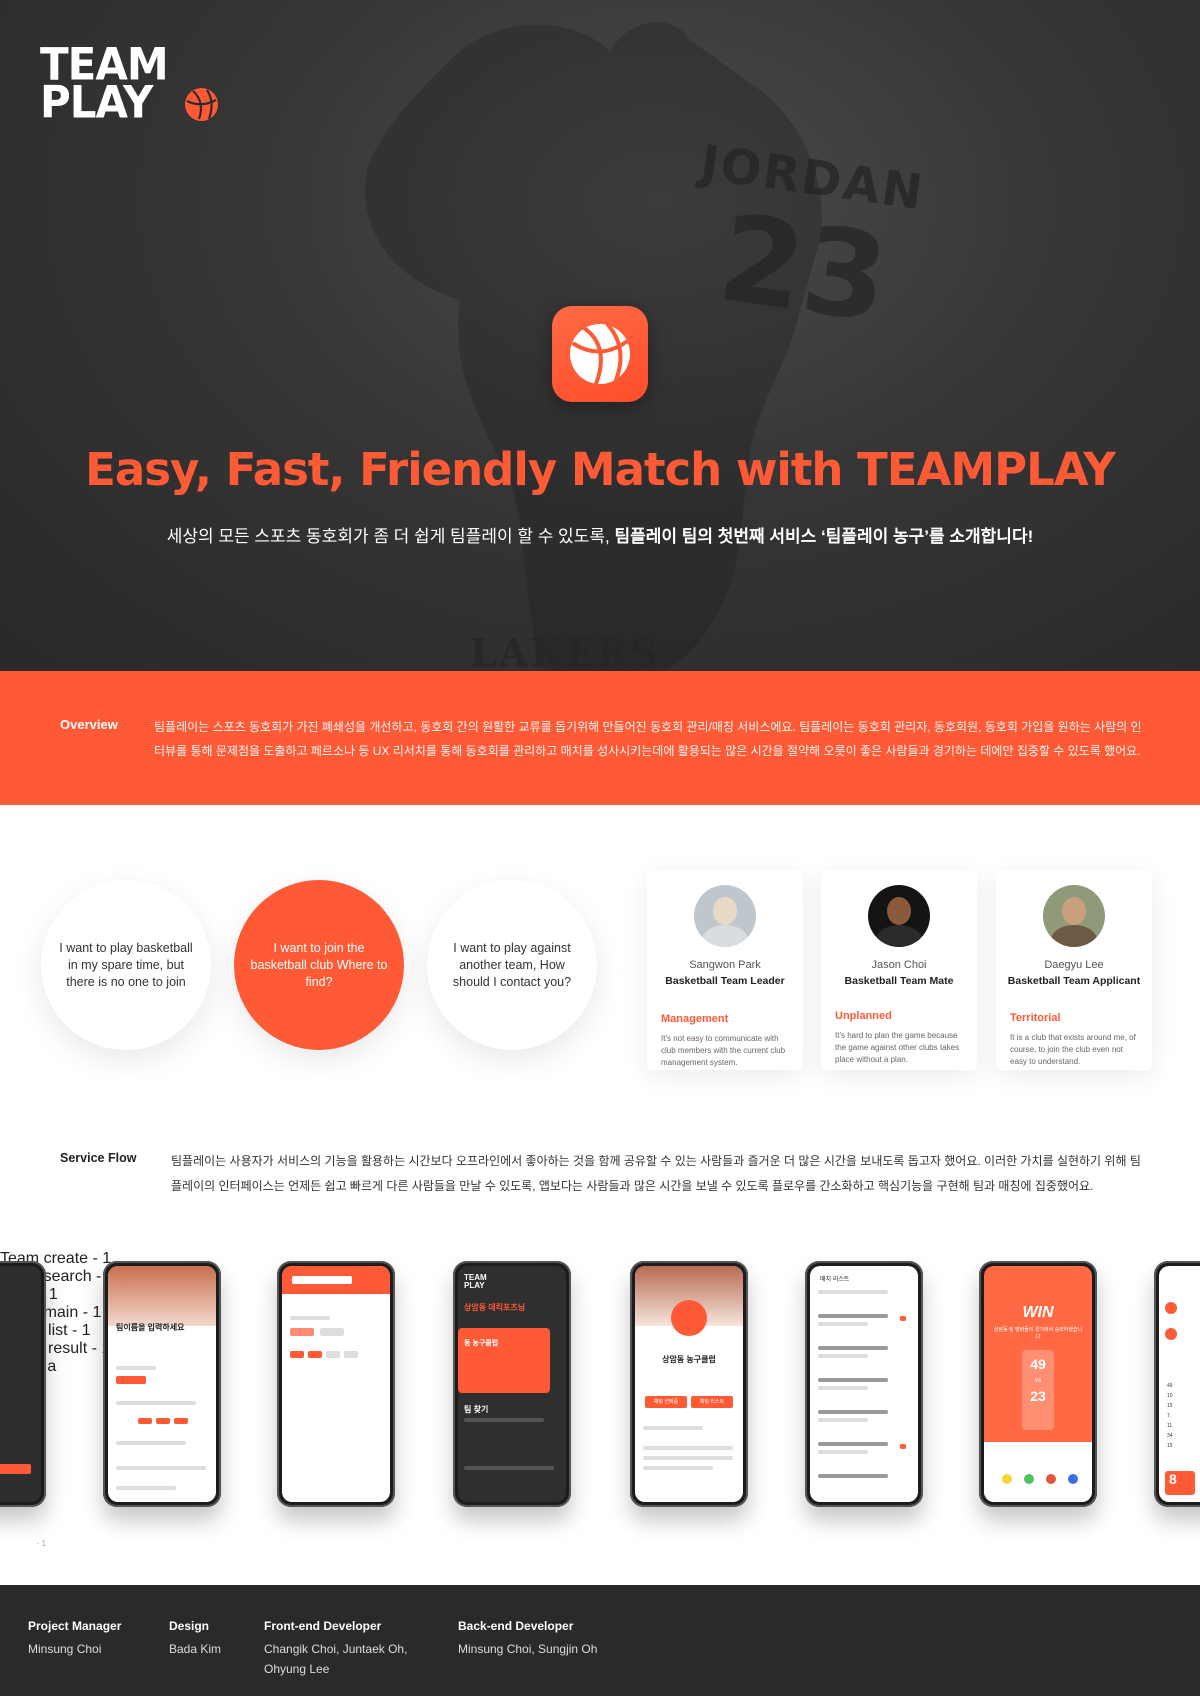 The height and width of the screenshot is (1696, 1200). What do you see at coordinates (1038, 1312) in the screenshot?
I see `result-win: WIN` at bounding box center [1038, 1312].